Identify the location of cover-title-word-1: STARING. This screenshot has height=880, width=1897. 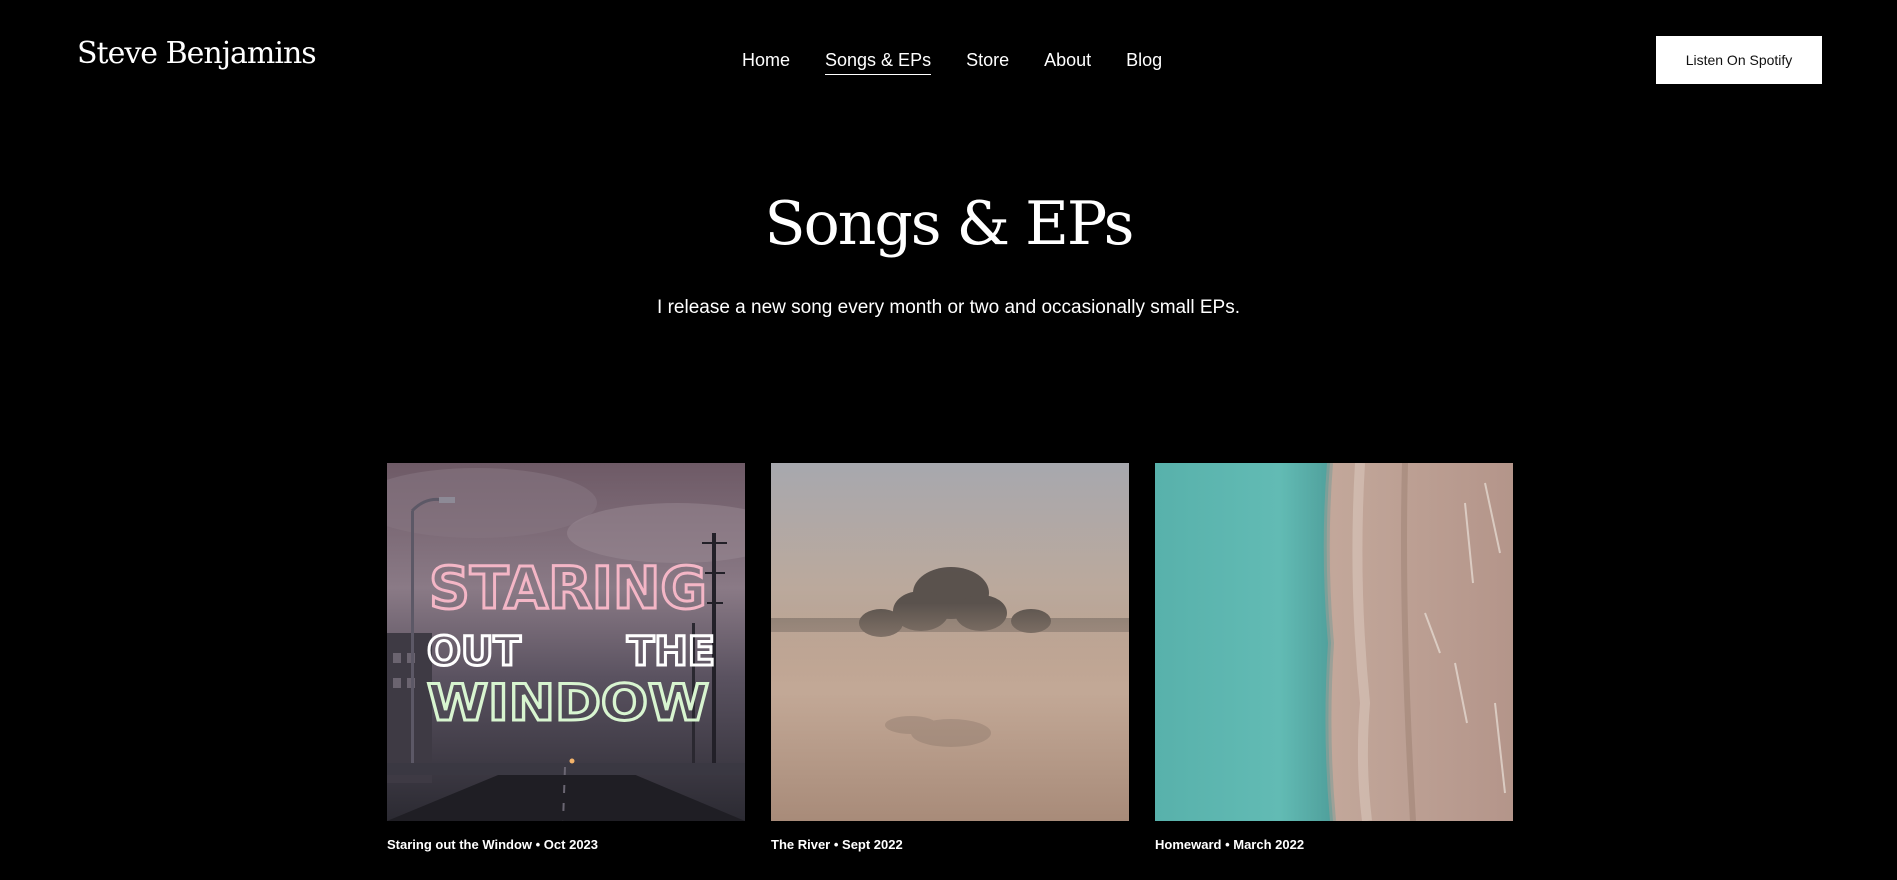
(568, 588).